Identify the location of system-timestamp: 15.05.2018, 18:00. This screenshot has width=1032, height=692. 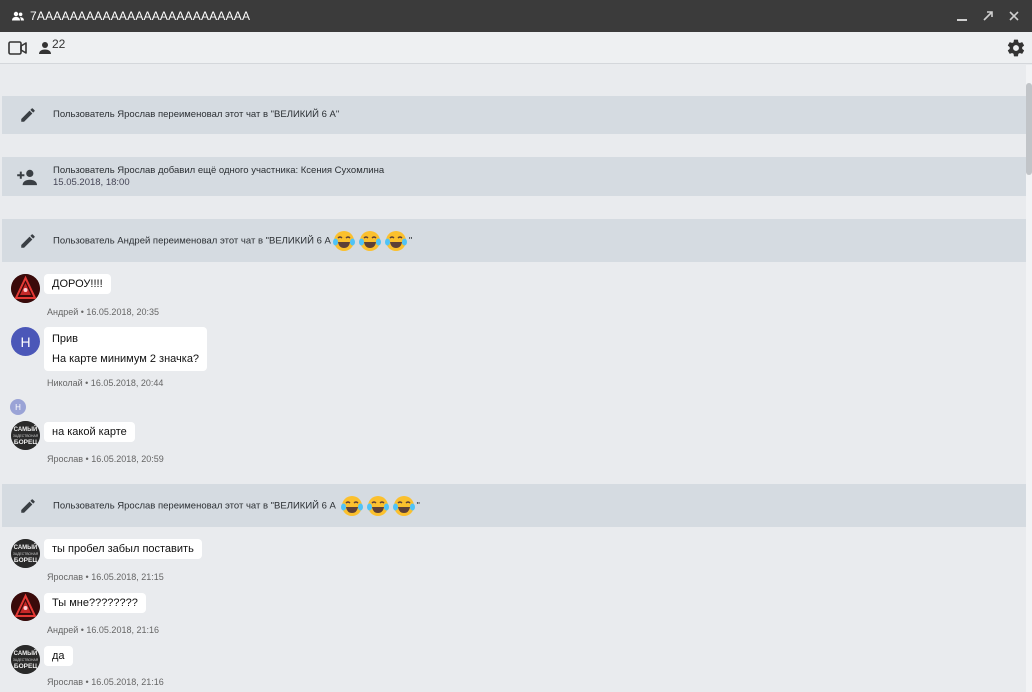
(91, 182).